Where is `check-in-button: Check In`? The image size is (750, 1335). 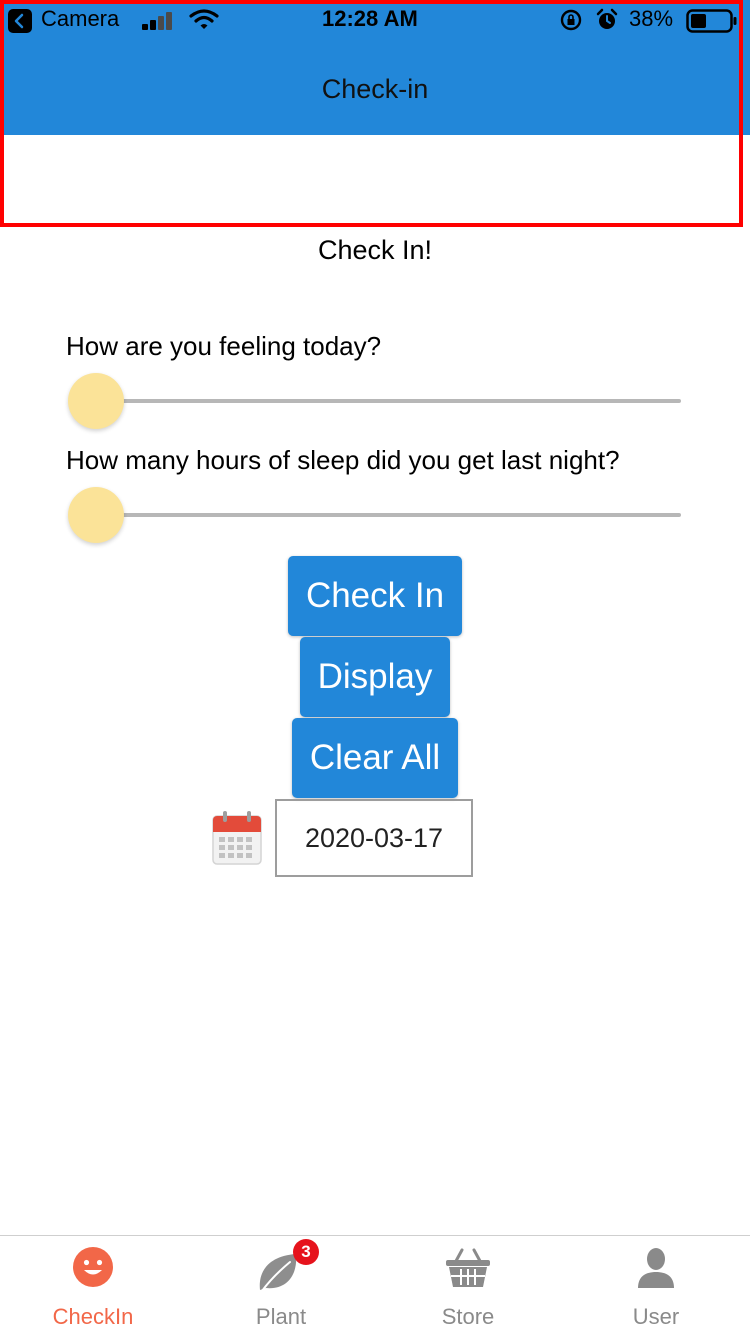 check-in-button: Check In is located at coordinates (375, 596).